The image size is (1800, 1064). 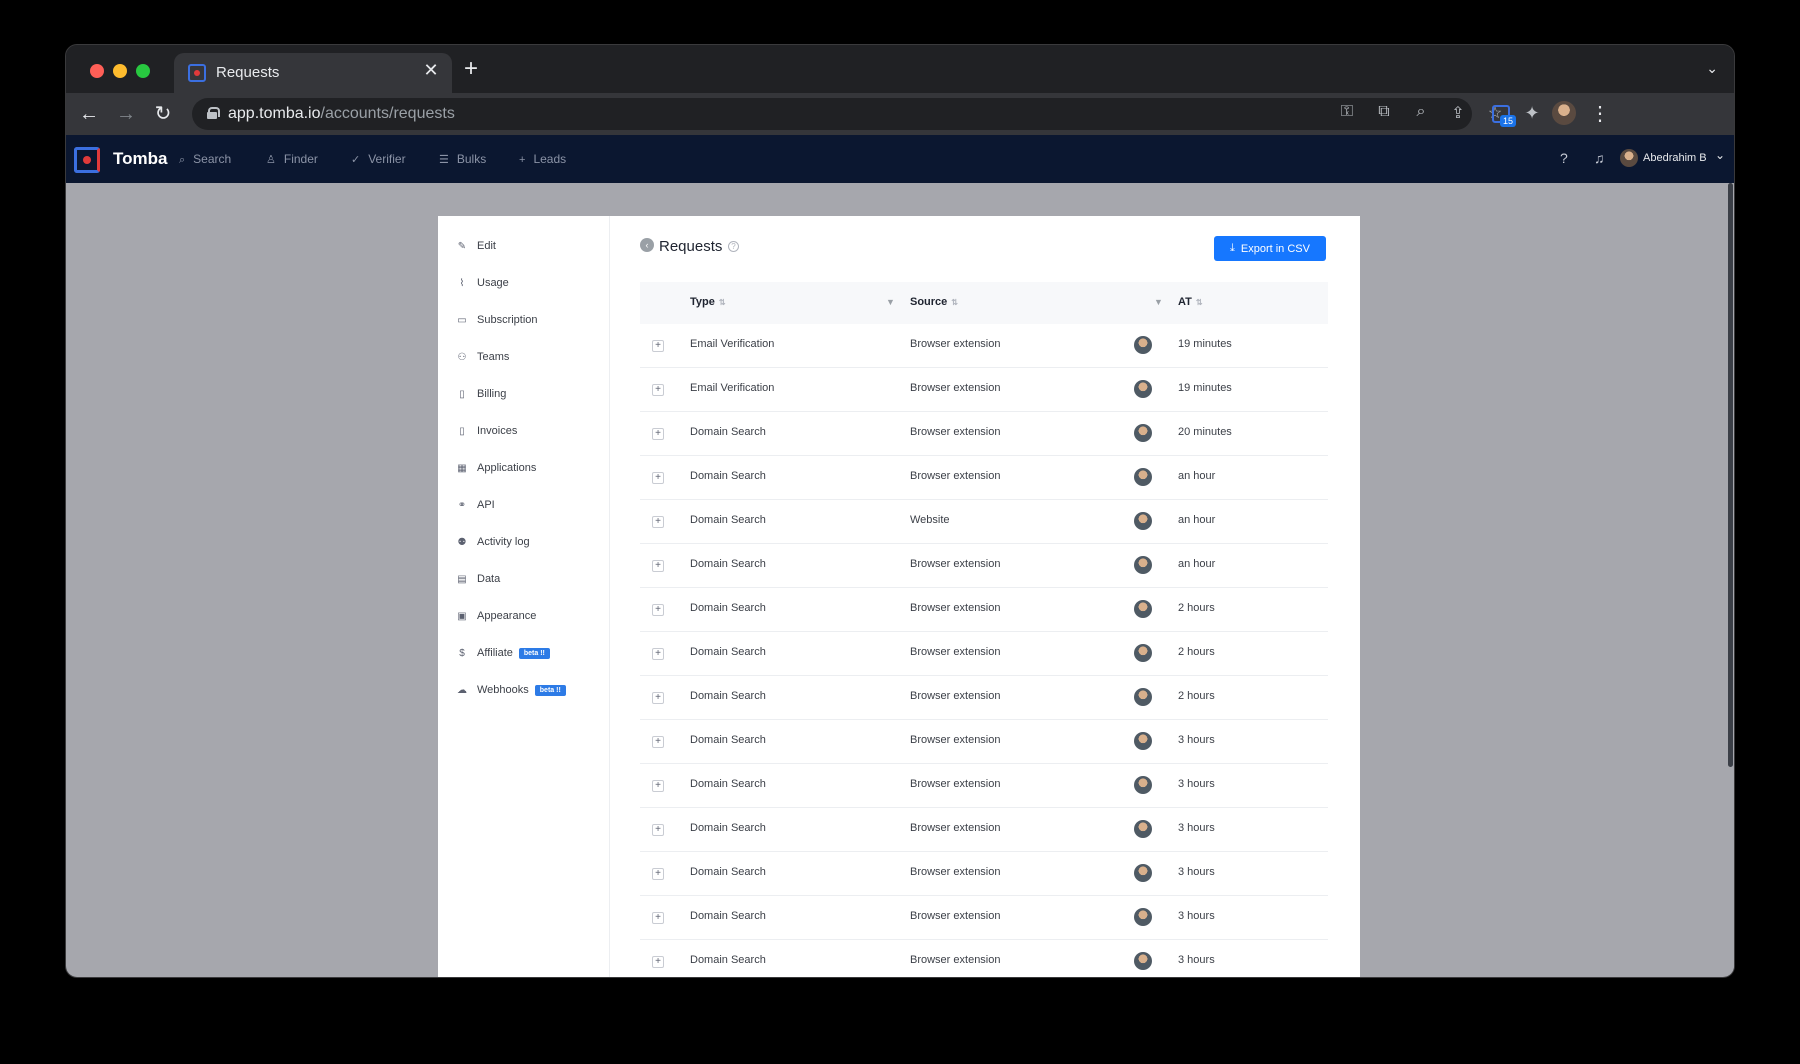 I want to click on back-arrow-icon: ‹, so click(x=647, y=245).